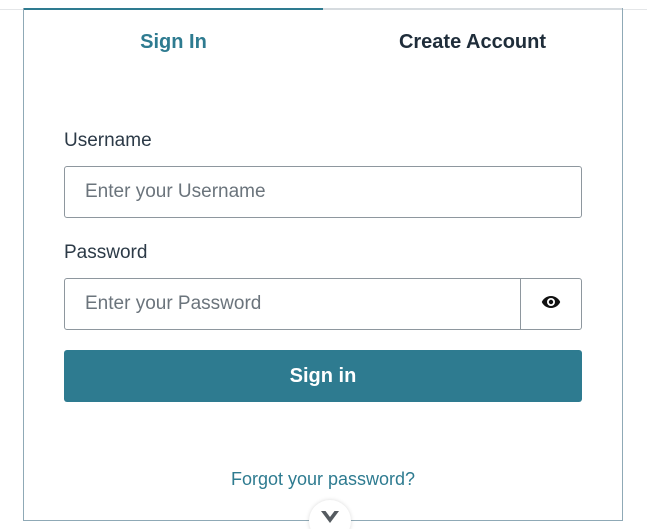 The image size is (647, 529). I want to click on show-password-button, so click(551, 304).